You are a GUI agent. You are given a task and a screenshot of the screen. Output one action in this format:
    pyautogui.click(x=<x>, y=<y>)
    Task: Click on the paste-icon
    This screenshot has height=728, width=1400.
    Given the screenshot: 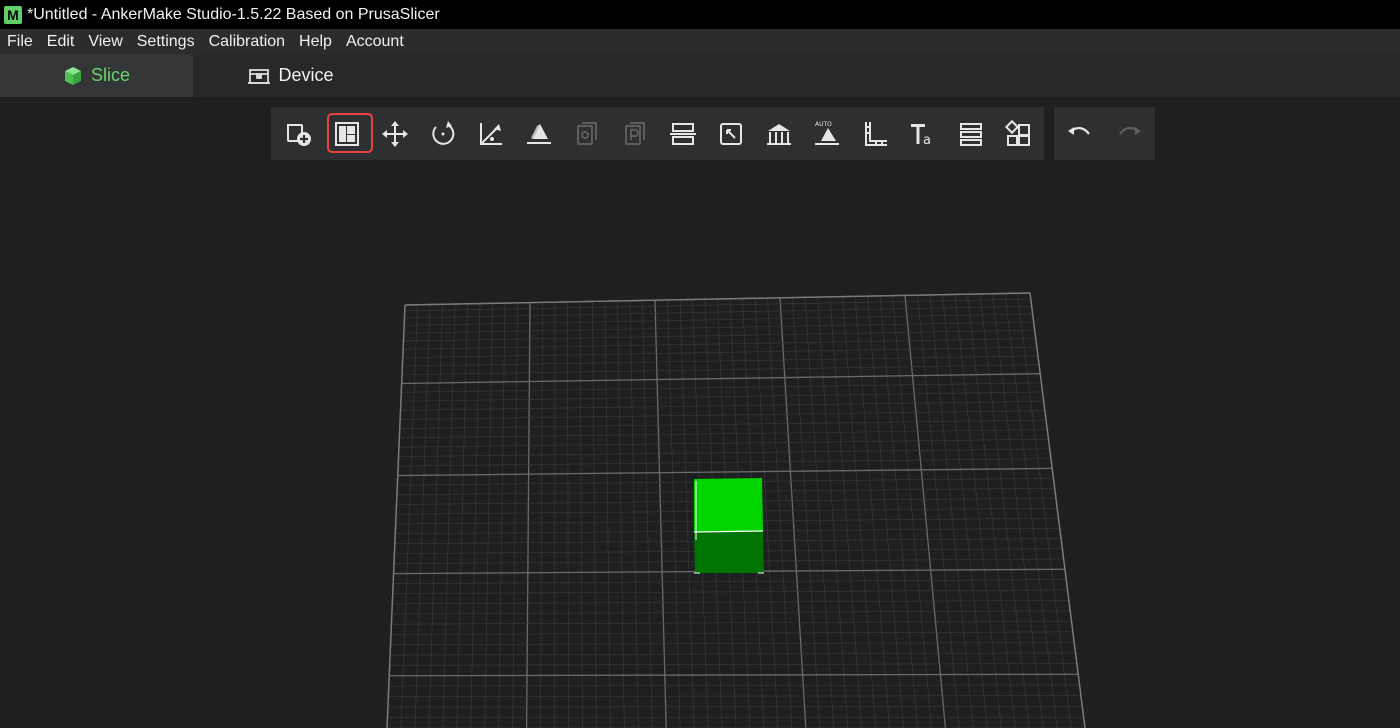 What is the action you would take?
    pyautogui.click(x=635, y=133)
    